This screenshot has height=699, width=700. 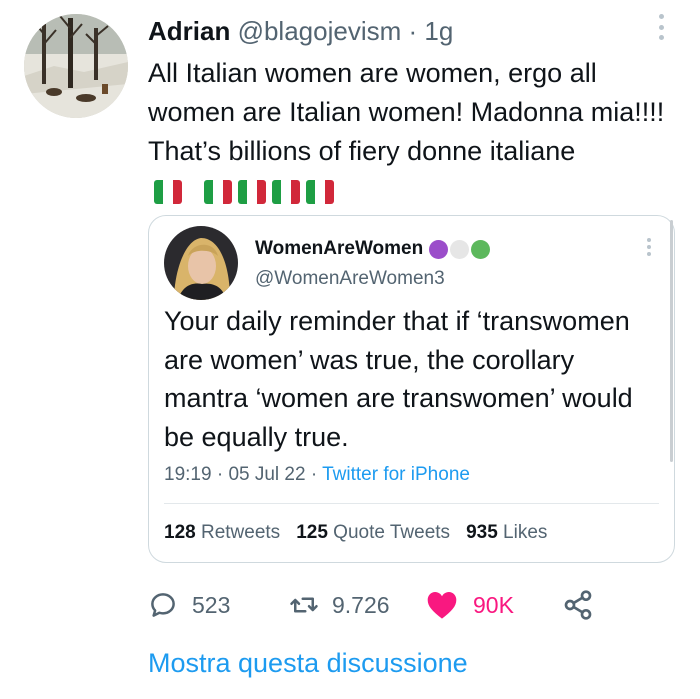 I want to click on quote-tweets-stat: 125 Quote Tweets, so click(x=373, y=533).